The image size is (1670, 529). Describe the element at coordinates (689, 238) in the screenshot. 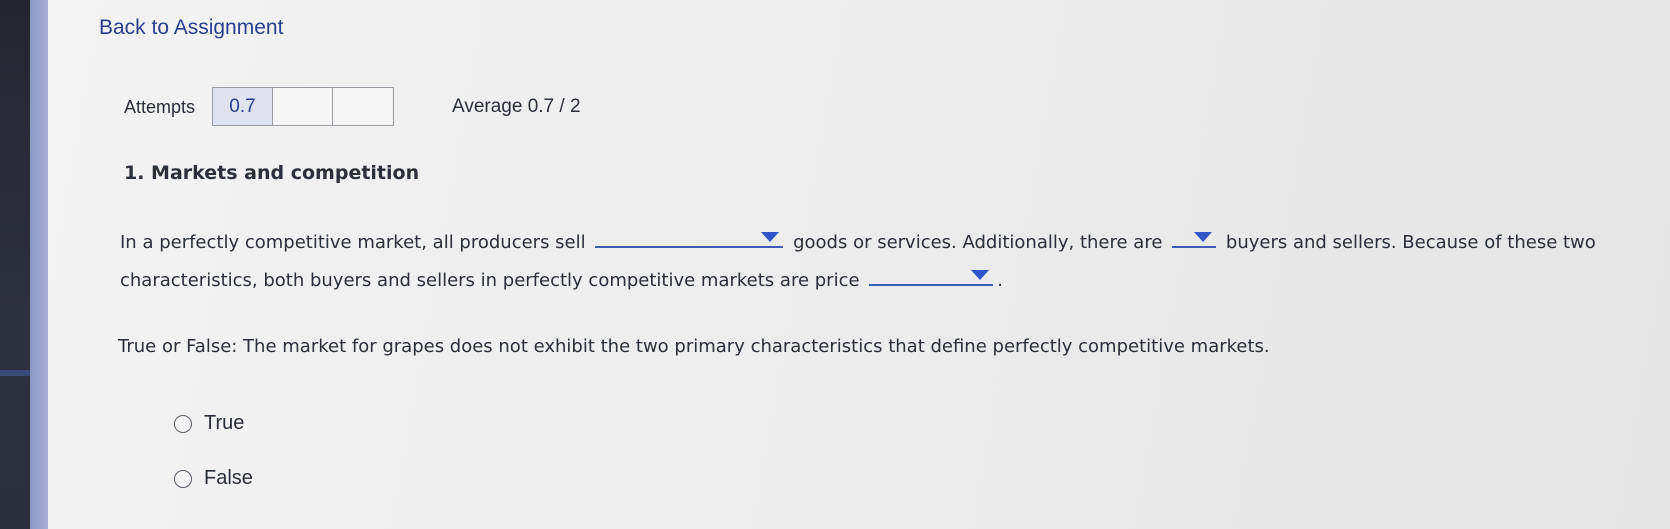

I see `goods-type-dropdown` at that location.